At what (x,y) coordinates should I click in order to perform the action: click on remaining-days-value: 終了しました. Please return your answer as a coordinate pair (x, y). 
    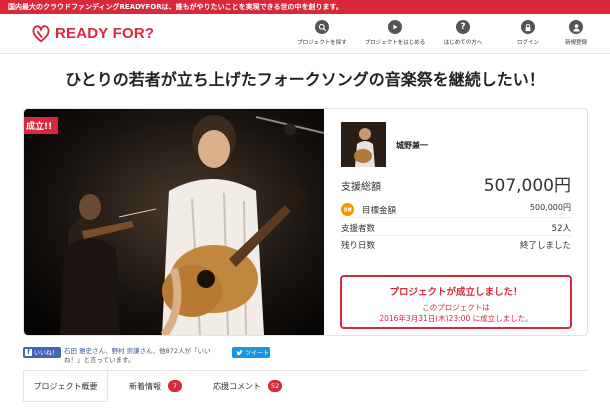
    Looking at the image, I should click on (545, 246).